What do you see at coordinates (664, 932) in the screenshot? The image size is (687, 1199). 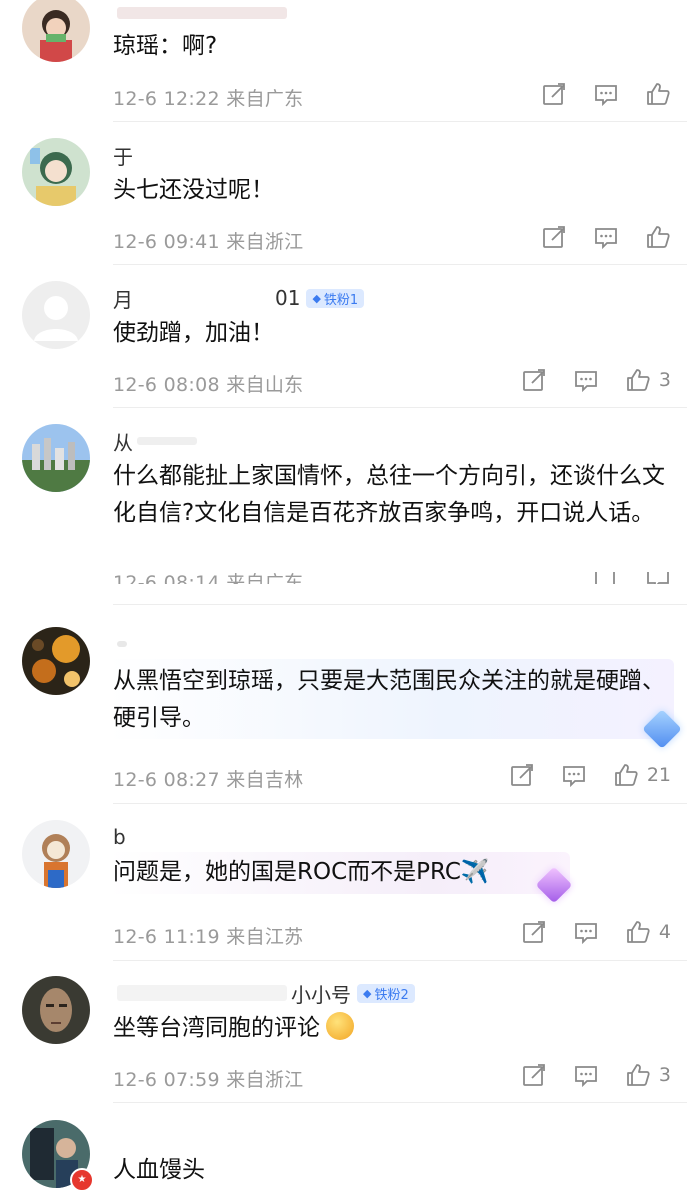 I see `like-count: 4` at bounding box center [664, 932].